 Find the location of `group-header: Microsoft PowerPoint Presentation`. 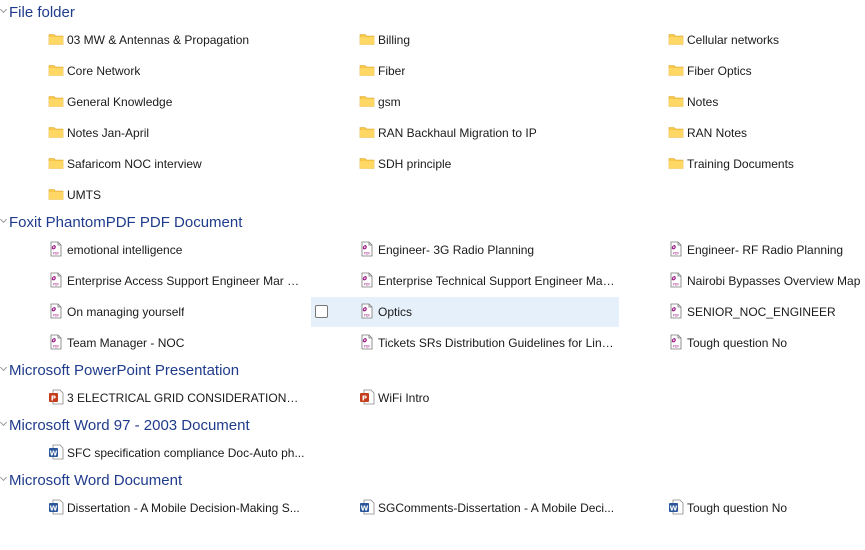

group-header: Microsoft PowerPoint Presentation is located at coordinates (432, 370).